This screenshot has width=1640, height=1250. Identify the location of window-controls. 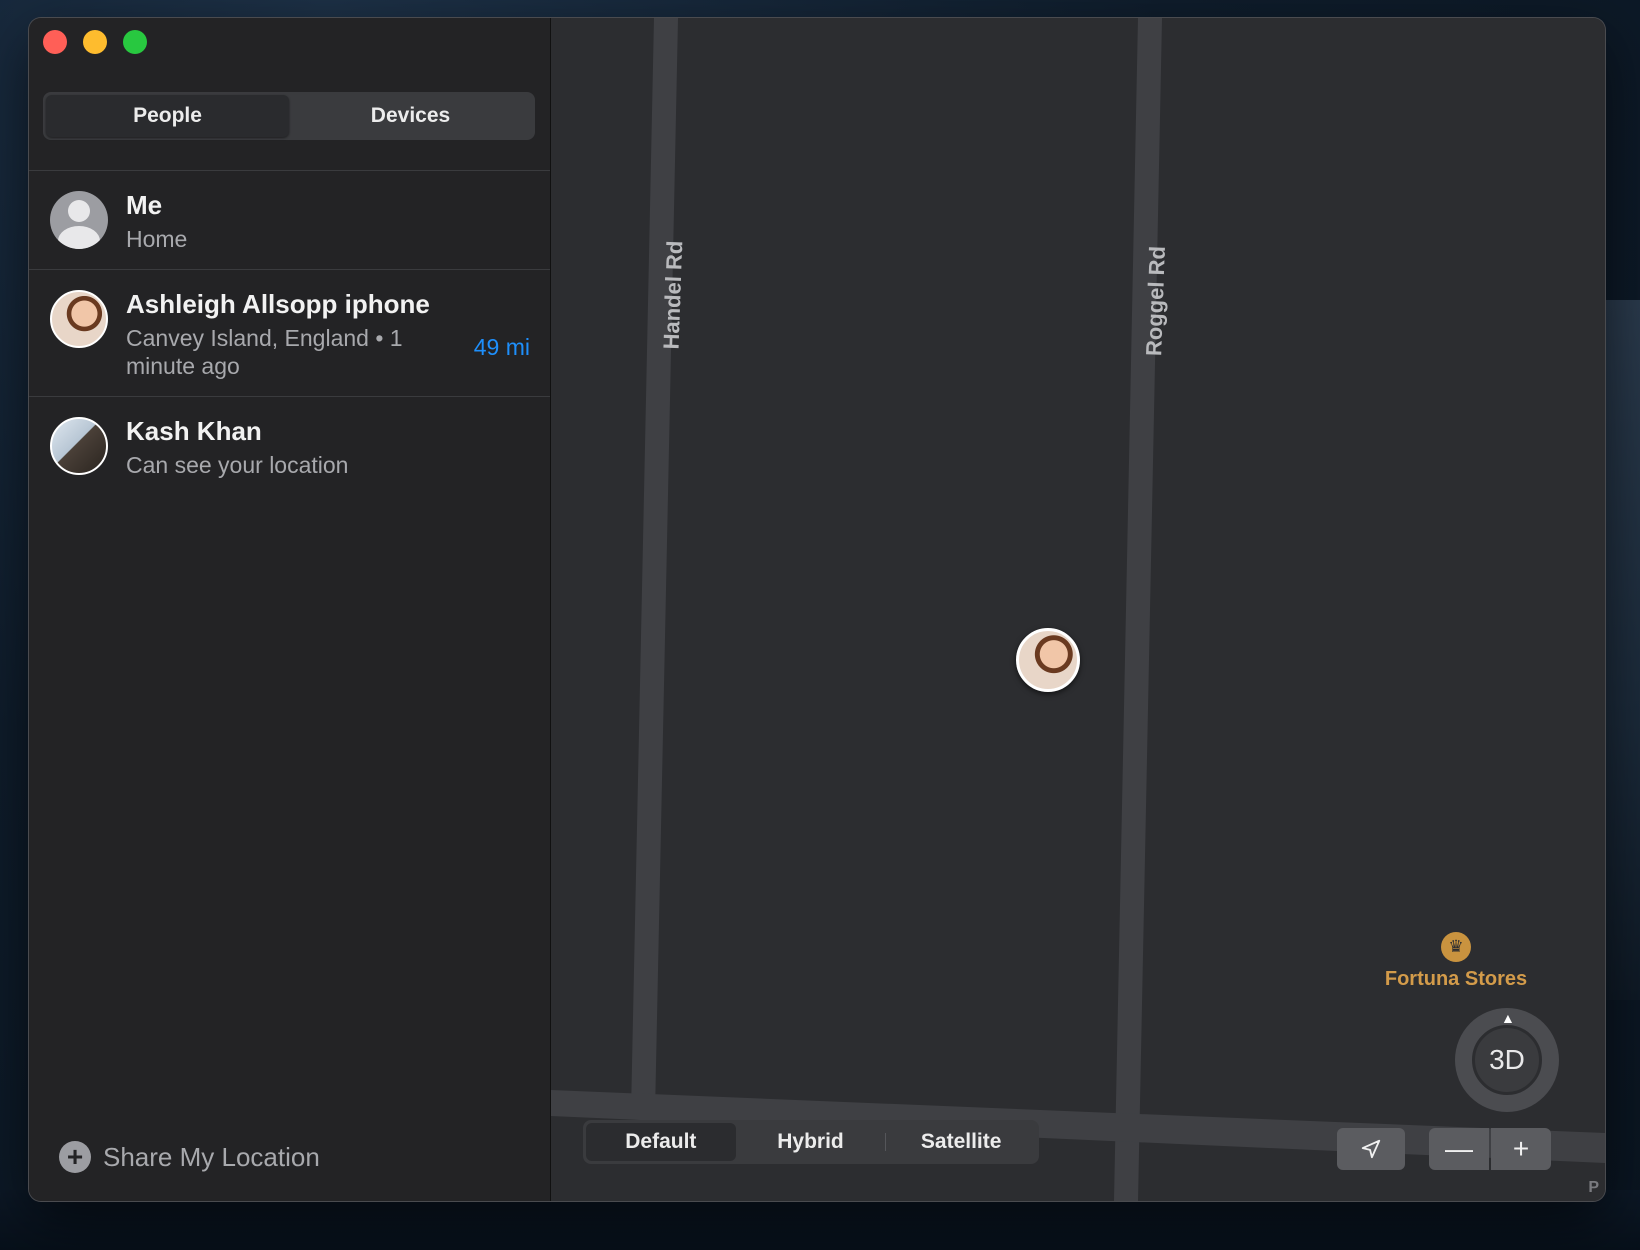
(95, 42).